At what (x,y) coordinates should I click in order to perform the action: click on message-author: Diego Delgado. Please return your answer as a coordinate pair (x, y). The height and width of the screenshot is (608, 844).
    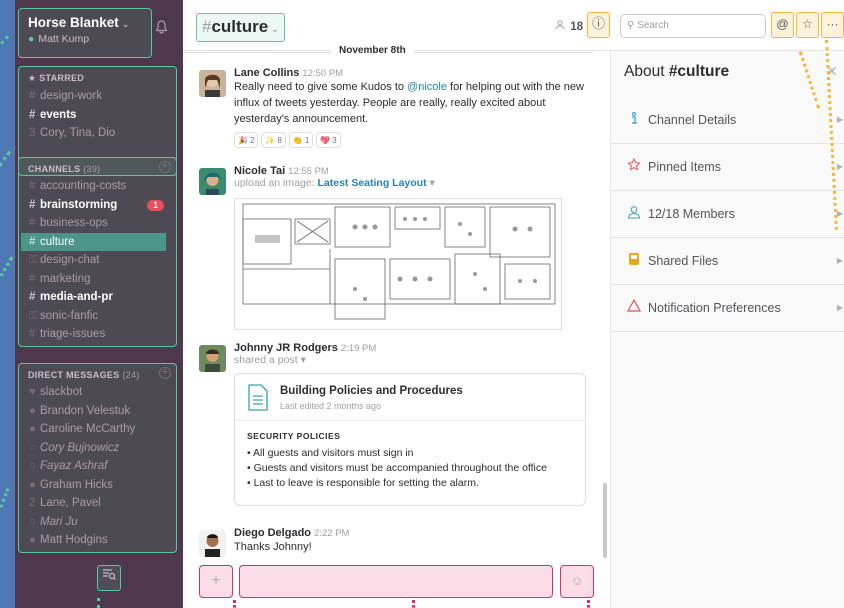
    Looking at the image, I should click on (272, 533).